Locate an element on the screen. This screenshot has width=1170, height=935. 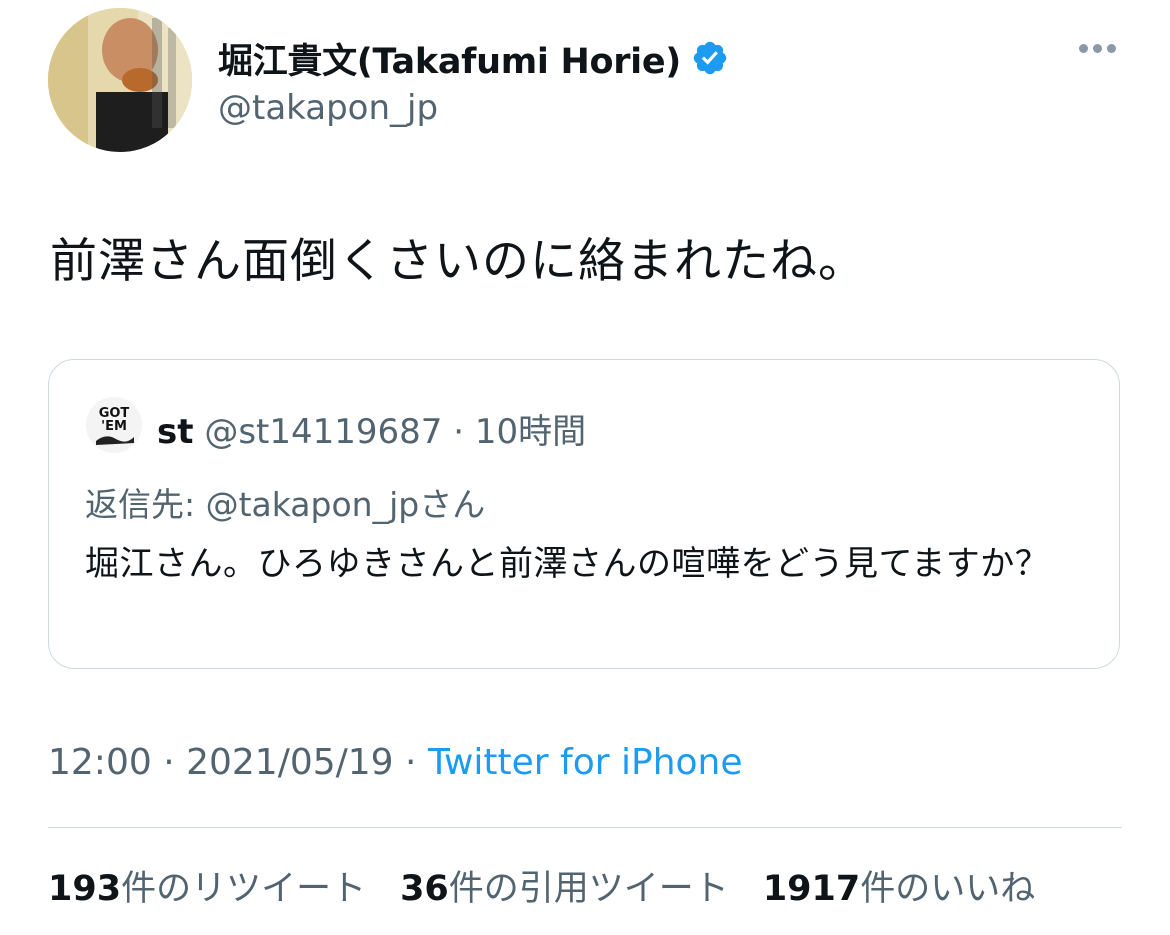
quote-tweets-stat: 36件の引用ツイート is located at coordinates (564, 885).